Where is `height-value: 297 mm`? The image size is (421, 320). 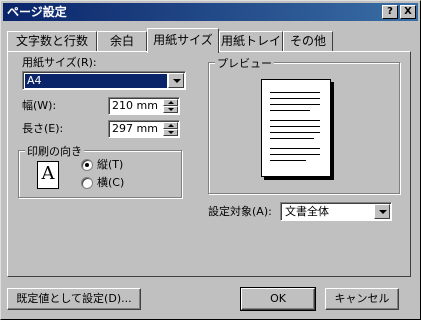 height-value: 297 mm is located at coordinates (135, 128).